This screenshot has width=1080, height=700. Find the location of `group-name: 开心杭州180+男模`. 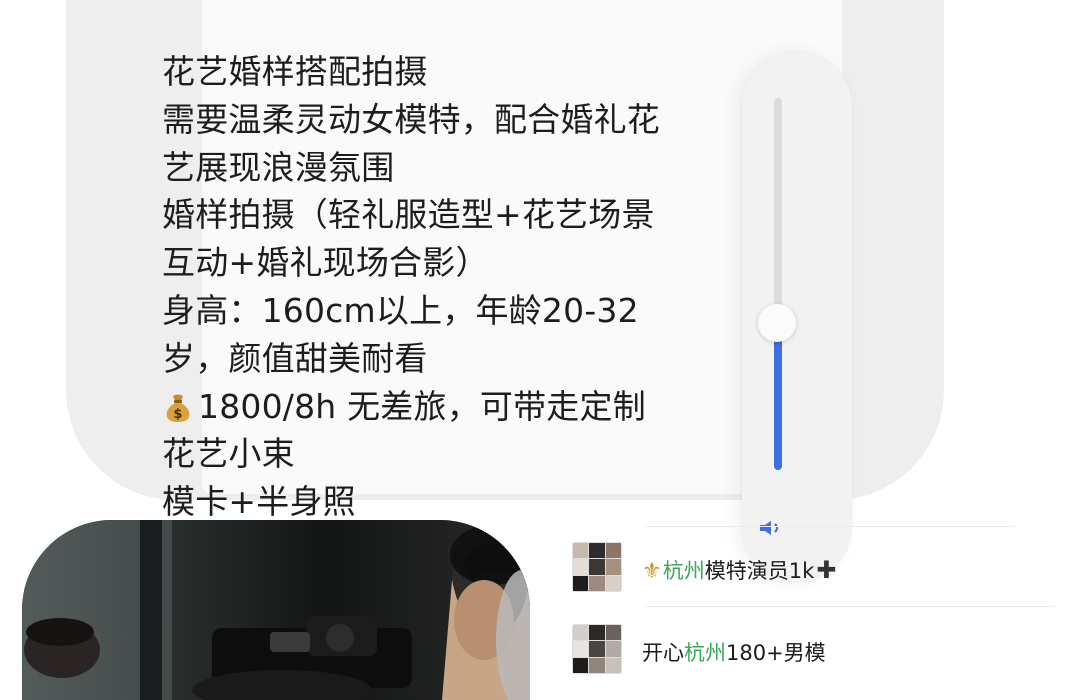

group-name: 开心杭州180+男模 is located at coordinates (734, 652).